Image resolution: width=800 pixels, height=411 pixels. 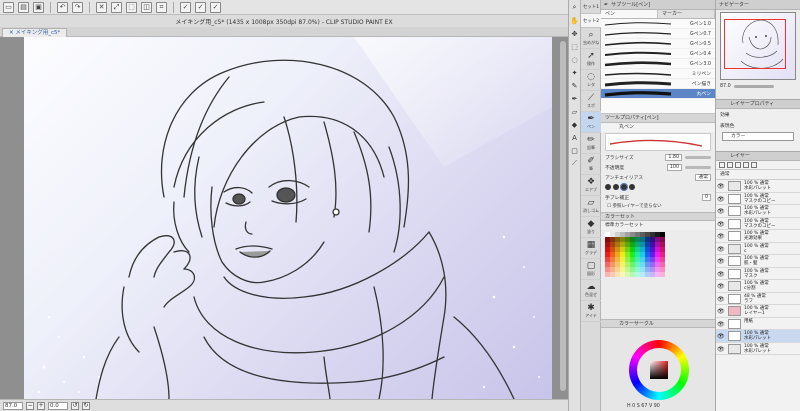 I want to click on tool-tab-pen: ✒ ペン, so click(x=591, y=122).